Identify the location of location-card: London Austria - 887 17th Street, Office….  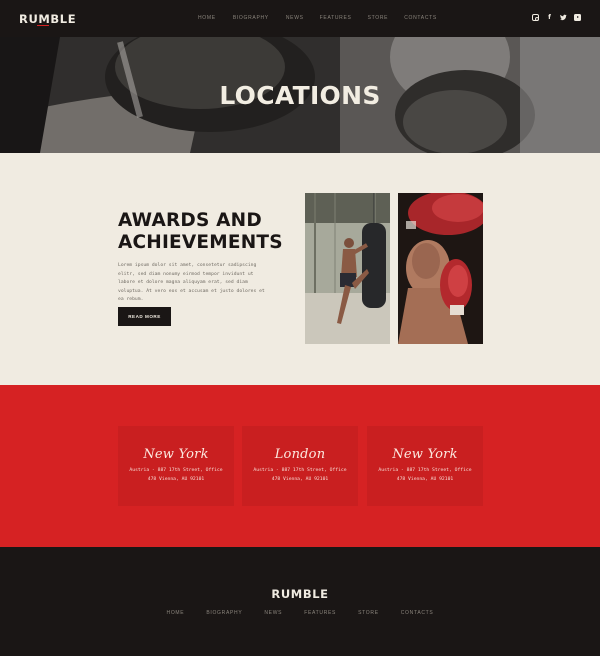
(300, 466).